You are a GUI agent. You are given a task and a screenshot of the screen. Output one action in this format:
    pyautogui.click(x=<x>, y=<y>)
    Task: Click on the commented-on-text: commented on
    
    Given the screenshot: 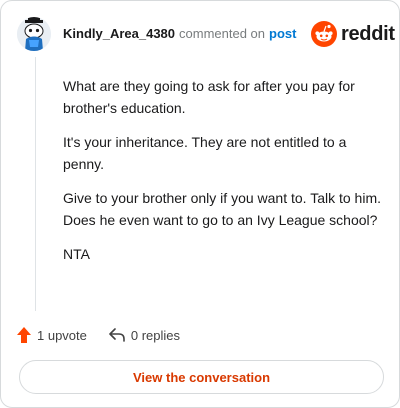 What is the action you would take?
    pyautogui.click(x=222, y=33)
    